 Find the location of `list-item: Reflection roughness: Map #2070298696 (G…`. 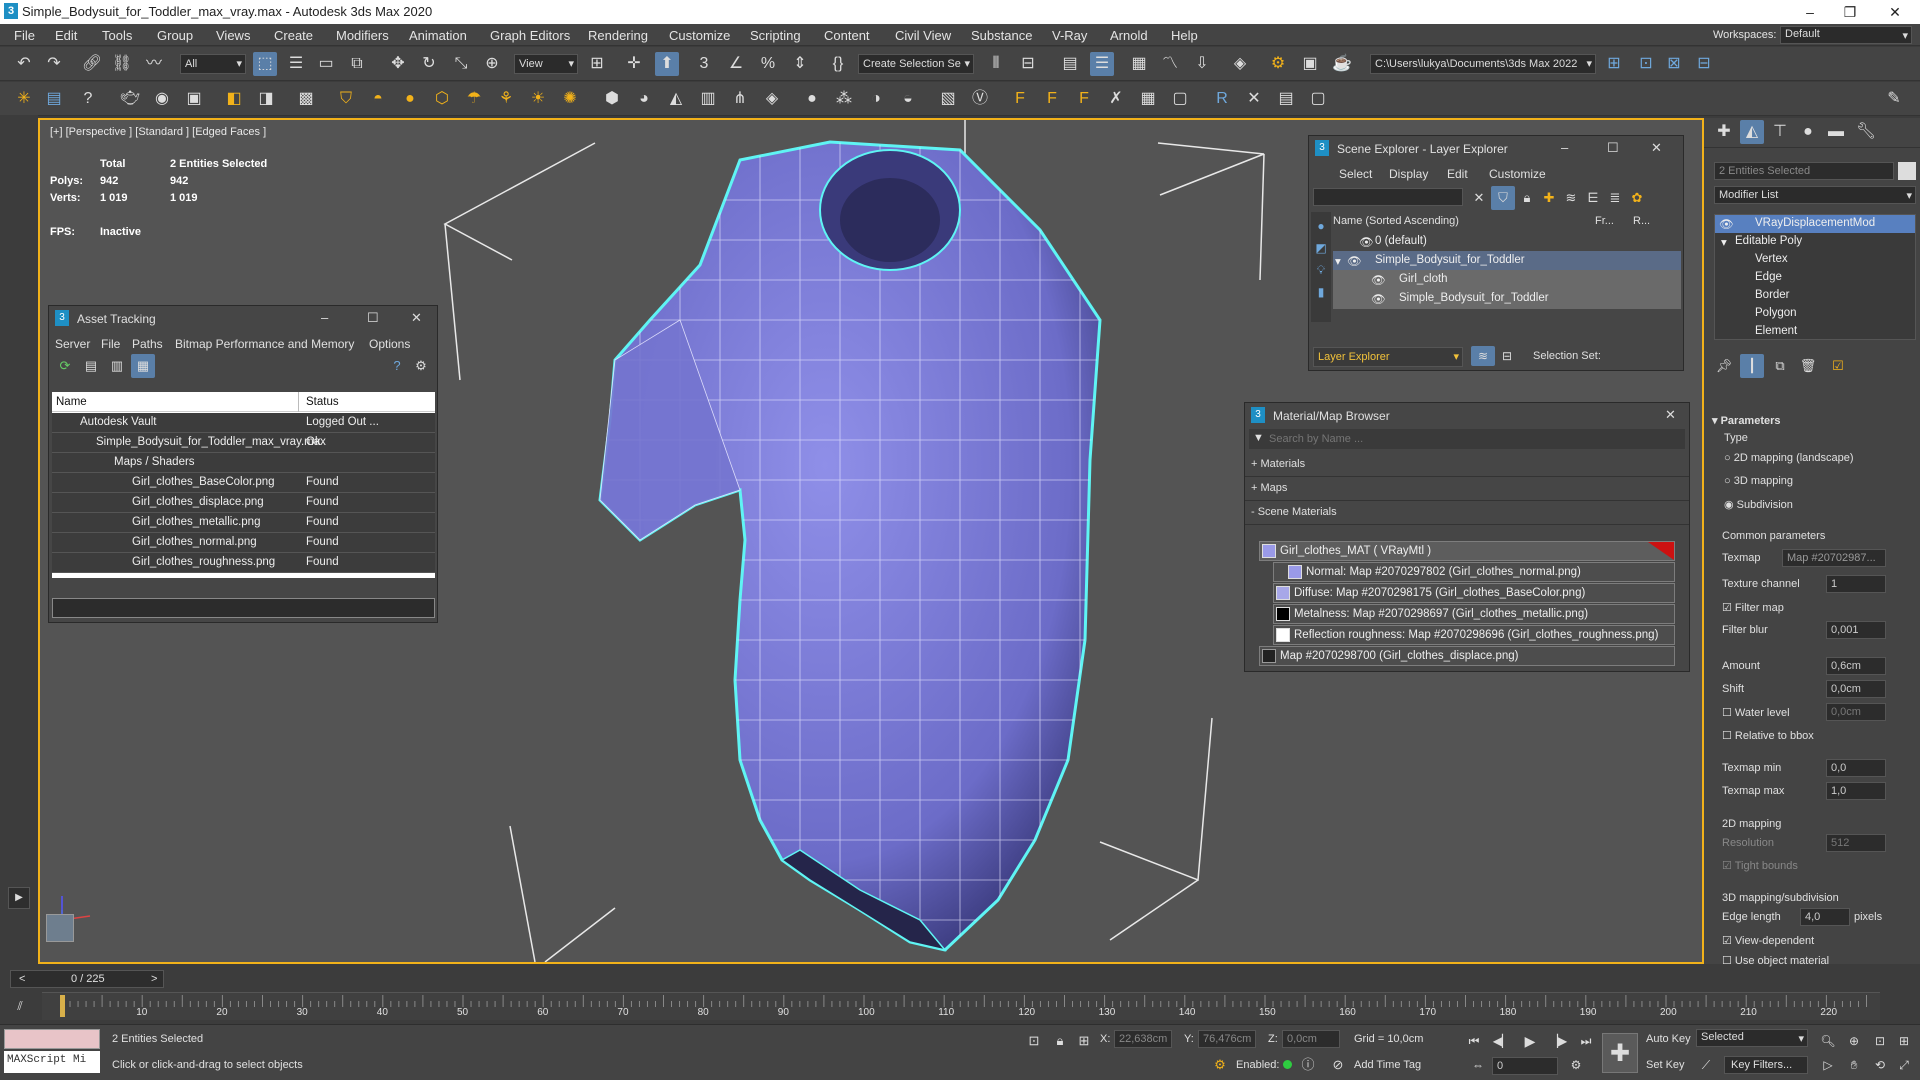

list-item: Reflection roughness: Map #2070298696 (G… is located at coordinates (1474, 635).